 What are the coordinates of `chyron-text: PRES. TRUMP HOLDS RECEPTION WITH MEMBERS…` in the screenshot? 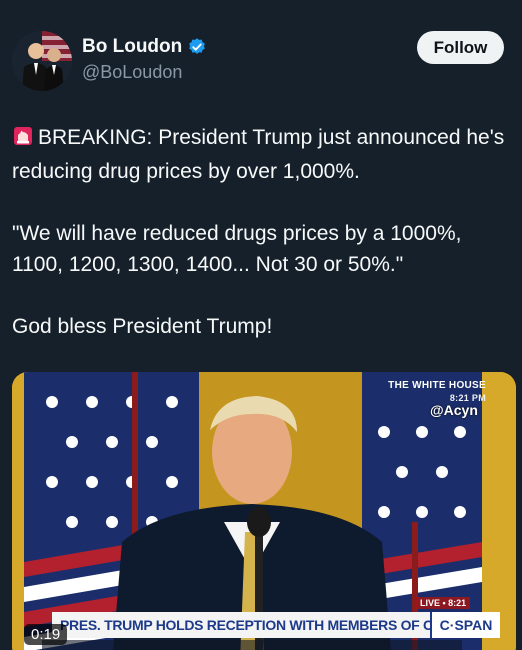 It's located at (245, 625).